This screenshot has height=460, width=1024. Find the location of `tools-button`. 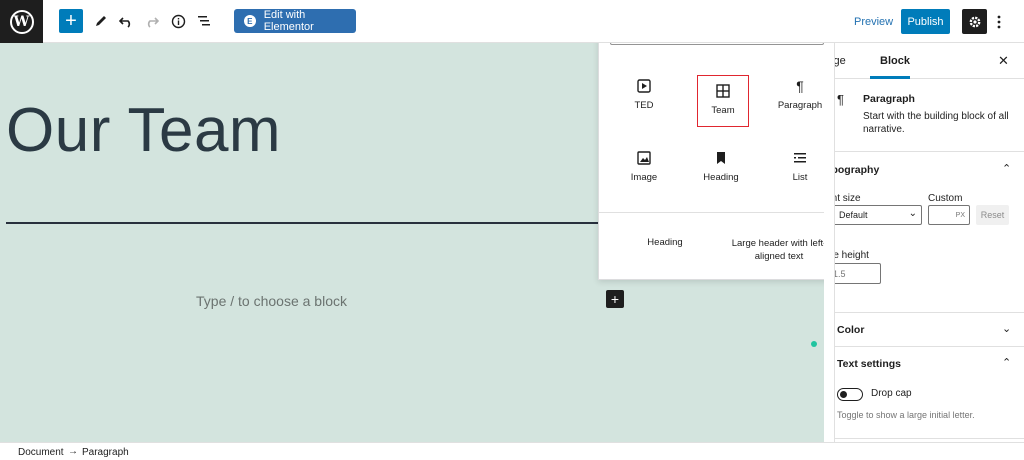

tools-button is located at coordinates (101, 21).